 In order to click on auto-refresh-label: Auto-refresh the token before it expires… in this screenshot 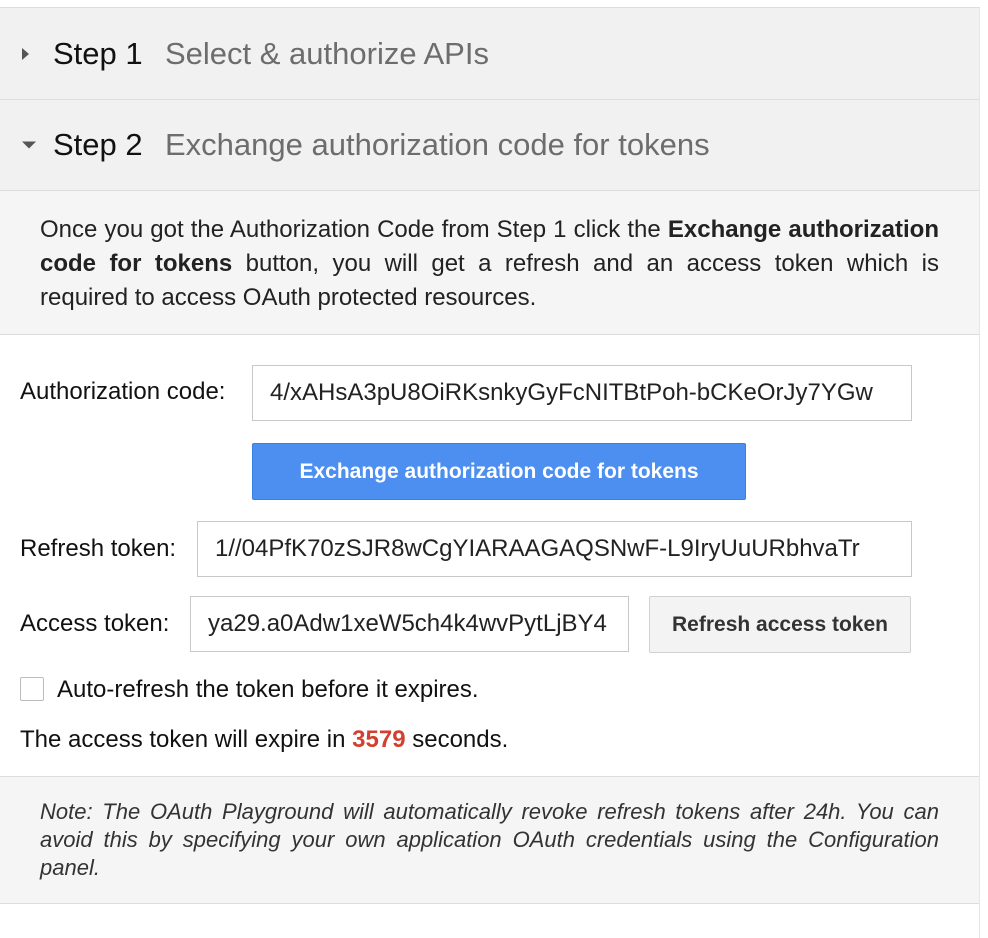, I will do `click(268, 689)`.